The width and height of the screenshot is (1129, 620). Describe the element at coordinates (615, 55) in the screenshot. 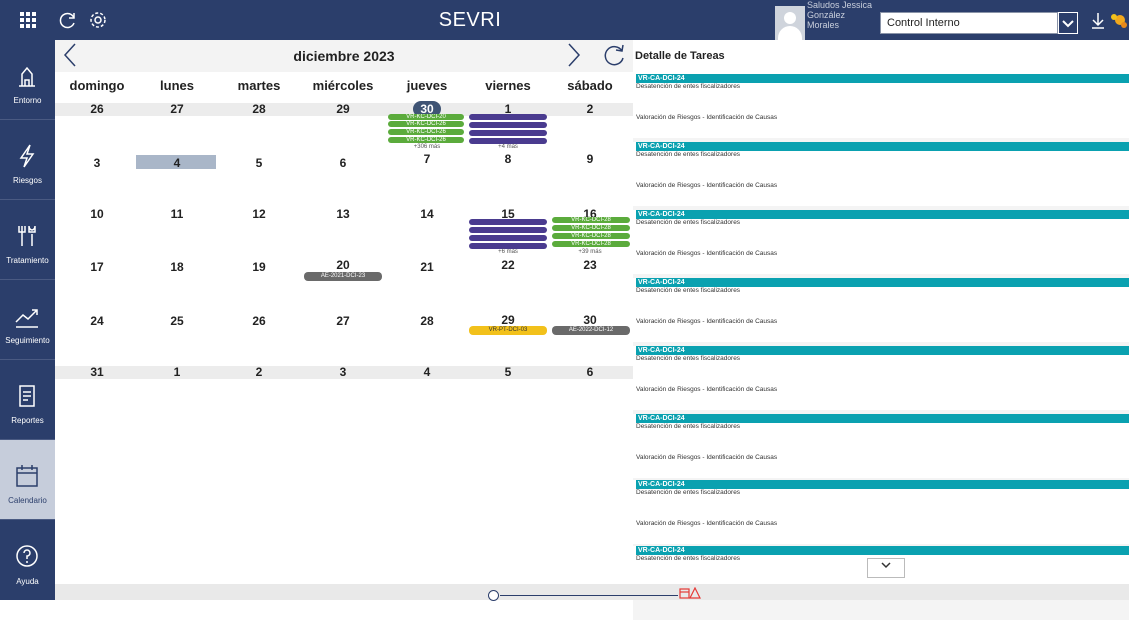

I see `calendar-refresh-icon` at that location.